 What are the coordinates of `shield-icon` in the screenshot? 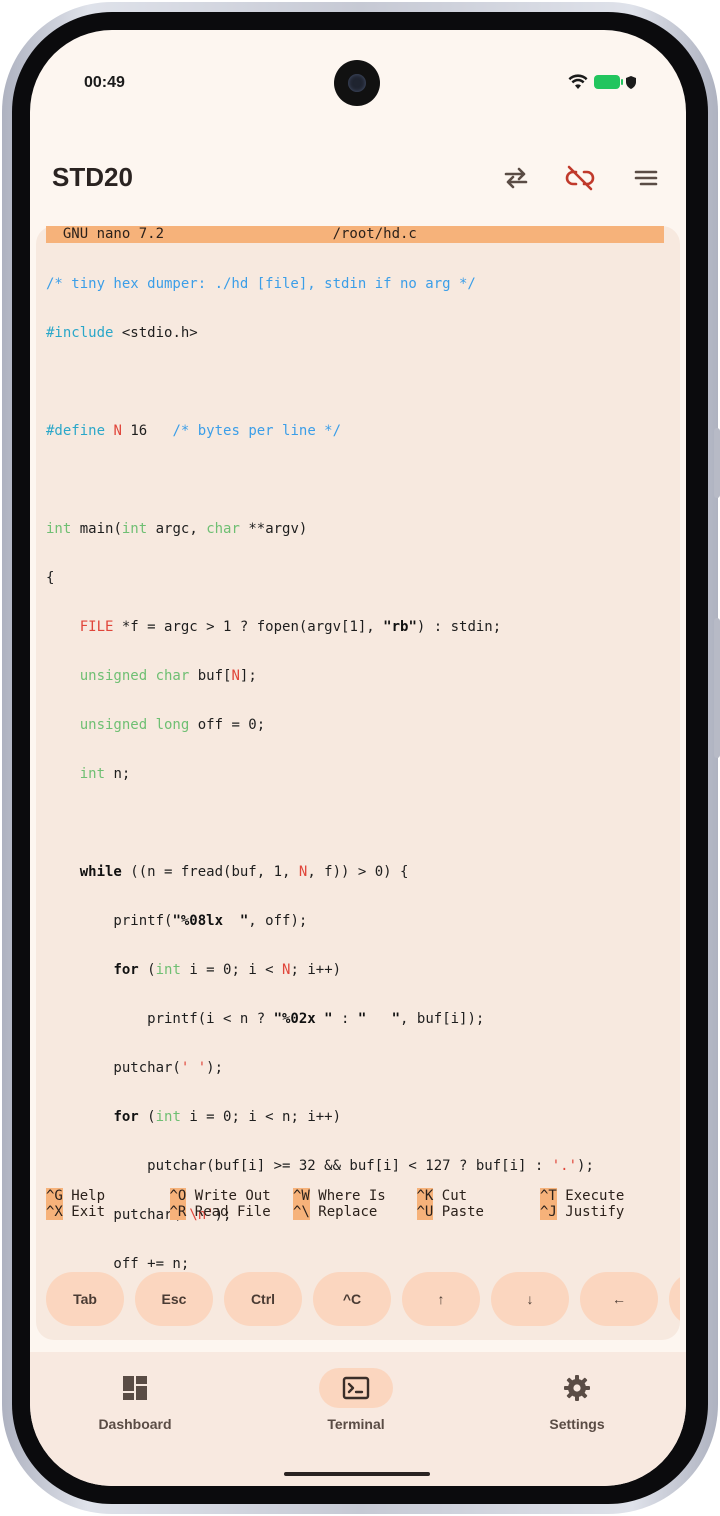 It's located at (631, 82).